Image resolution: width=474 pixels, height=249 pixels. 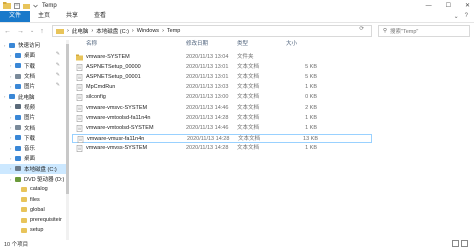 I want to click on file-name: vmware-vmsvc-SYSTEM, so click(x=117, y=107).